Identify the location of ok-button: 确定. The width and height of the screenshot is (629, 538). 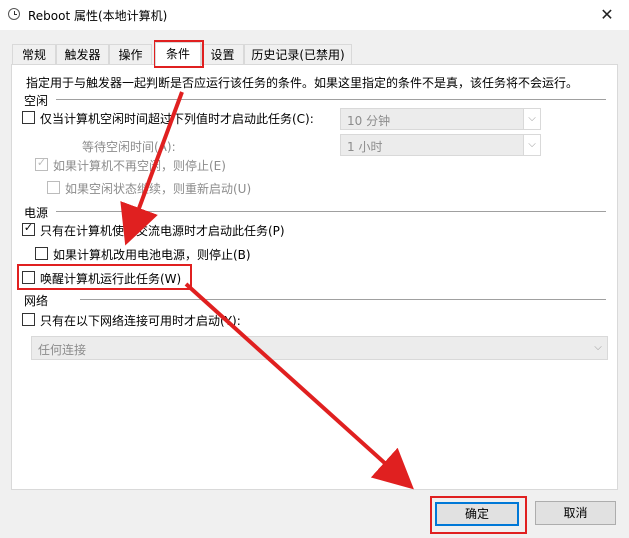
(477, 514).